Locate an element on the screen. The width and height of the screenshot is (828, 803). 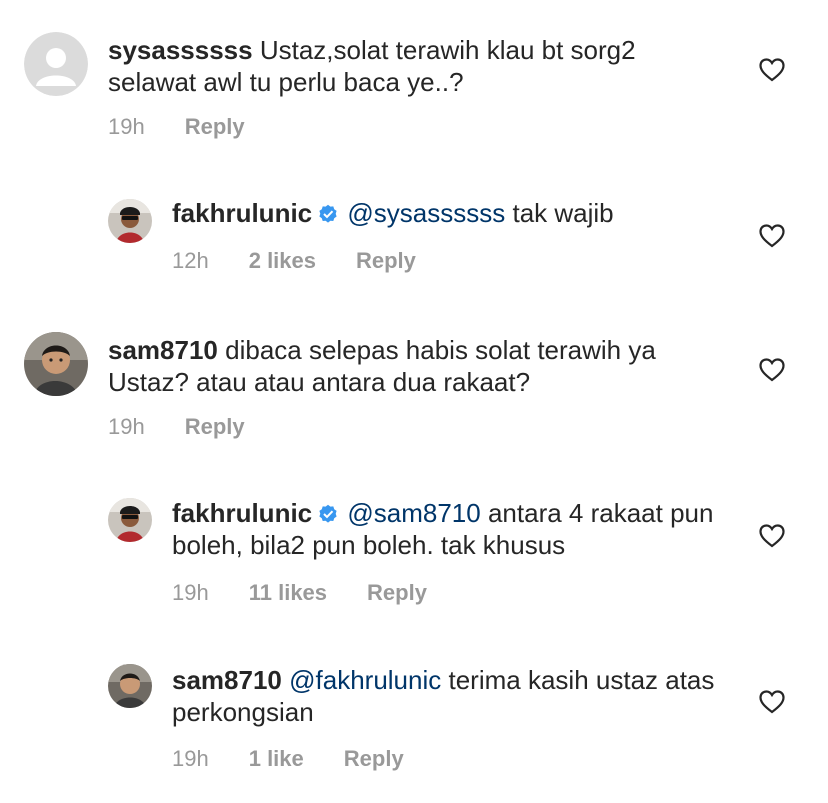
comment-meta: 19h 1 like Reply is located at coordinates (308, 759).